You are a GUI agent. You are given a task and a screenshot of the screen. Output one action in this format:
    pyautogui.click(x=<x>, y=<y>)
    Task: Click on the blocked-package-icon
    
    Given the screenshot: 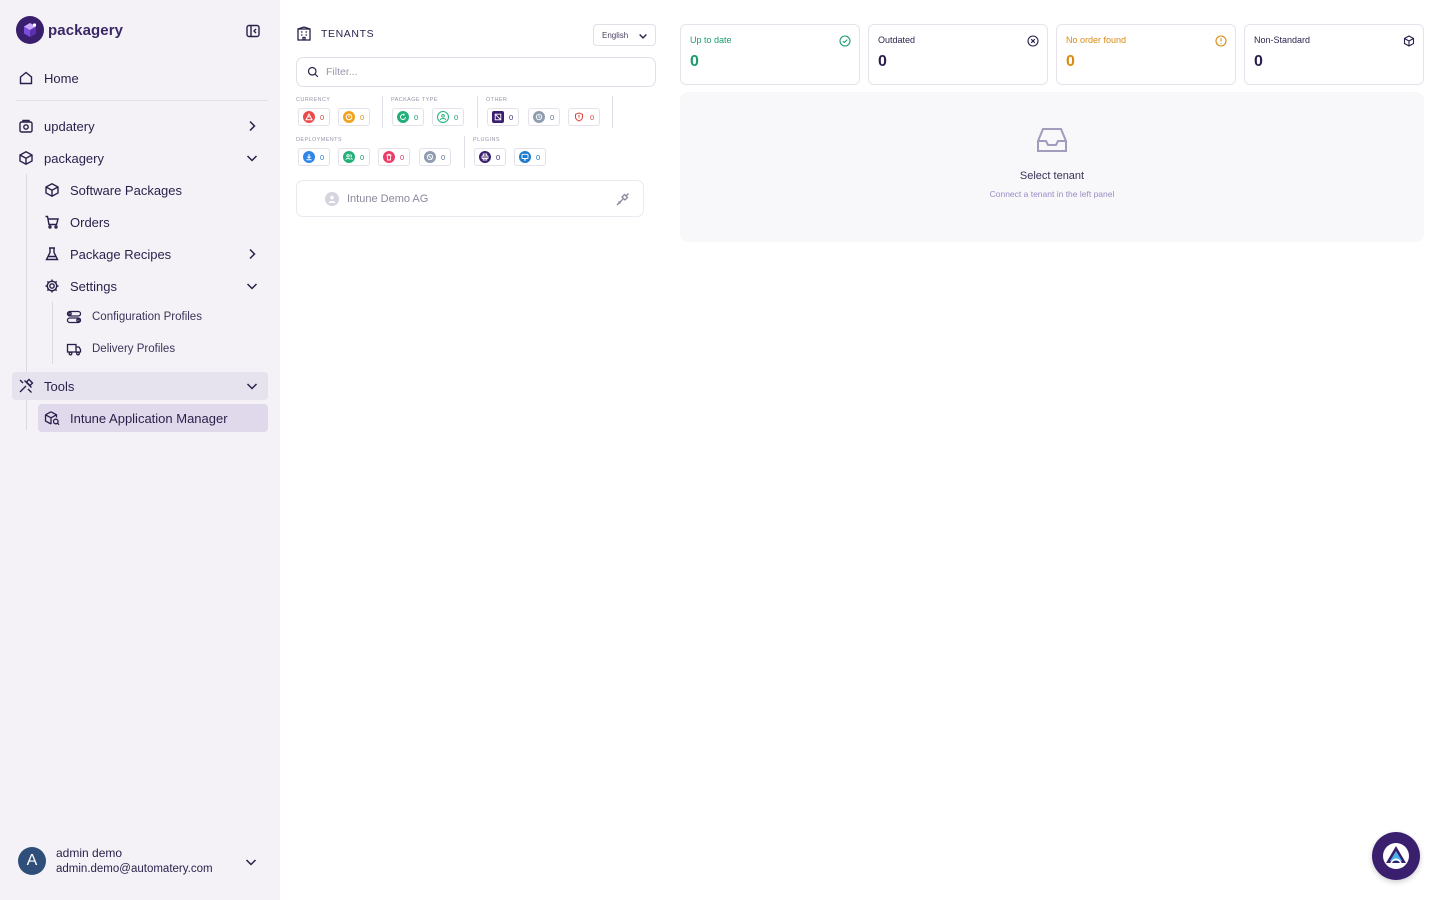 What is the action you would take?
    pyautogui.click(x=498, y=117)
    